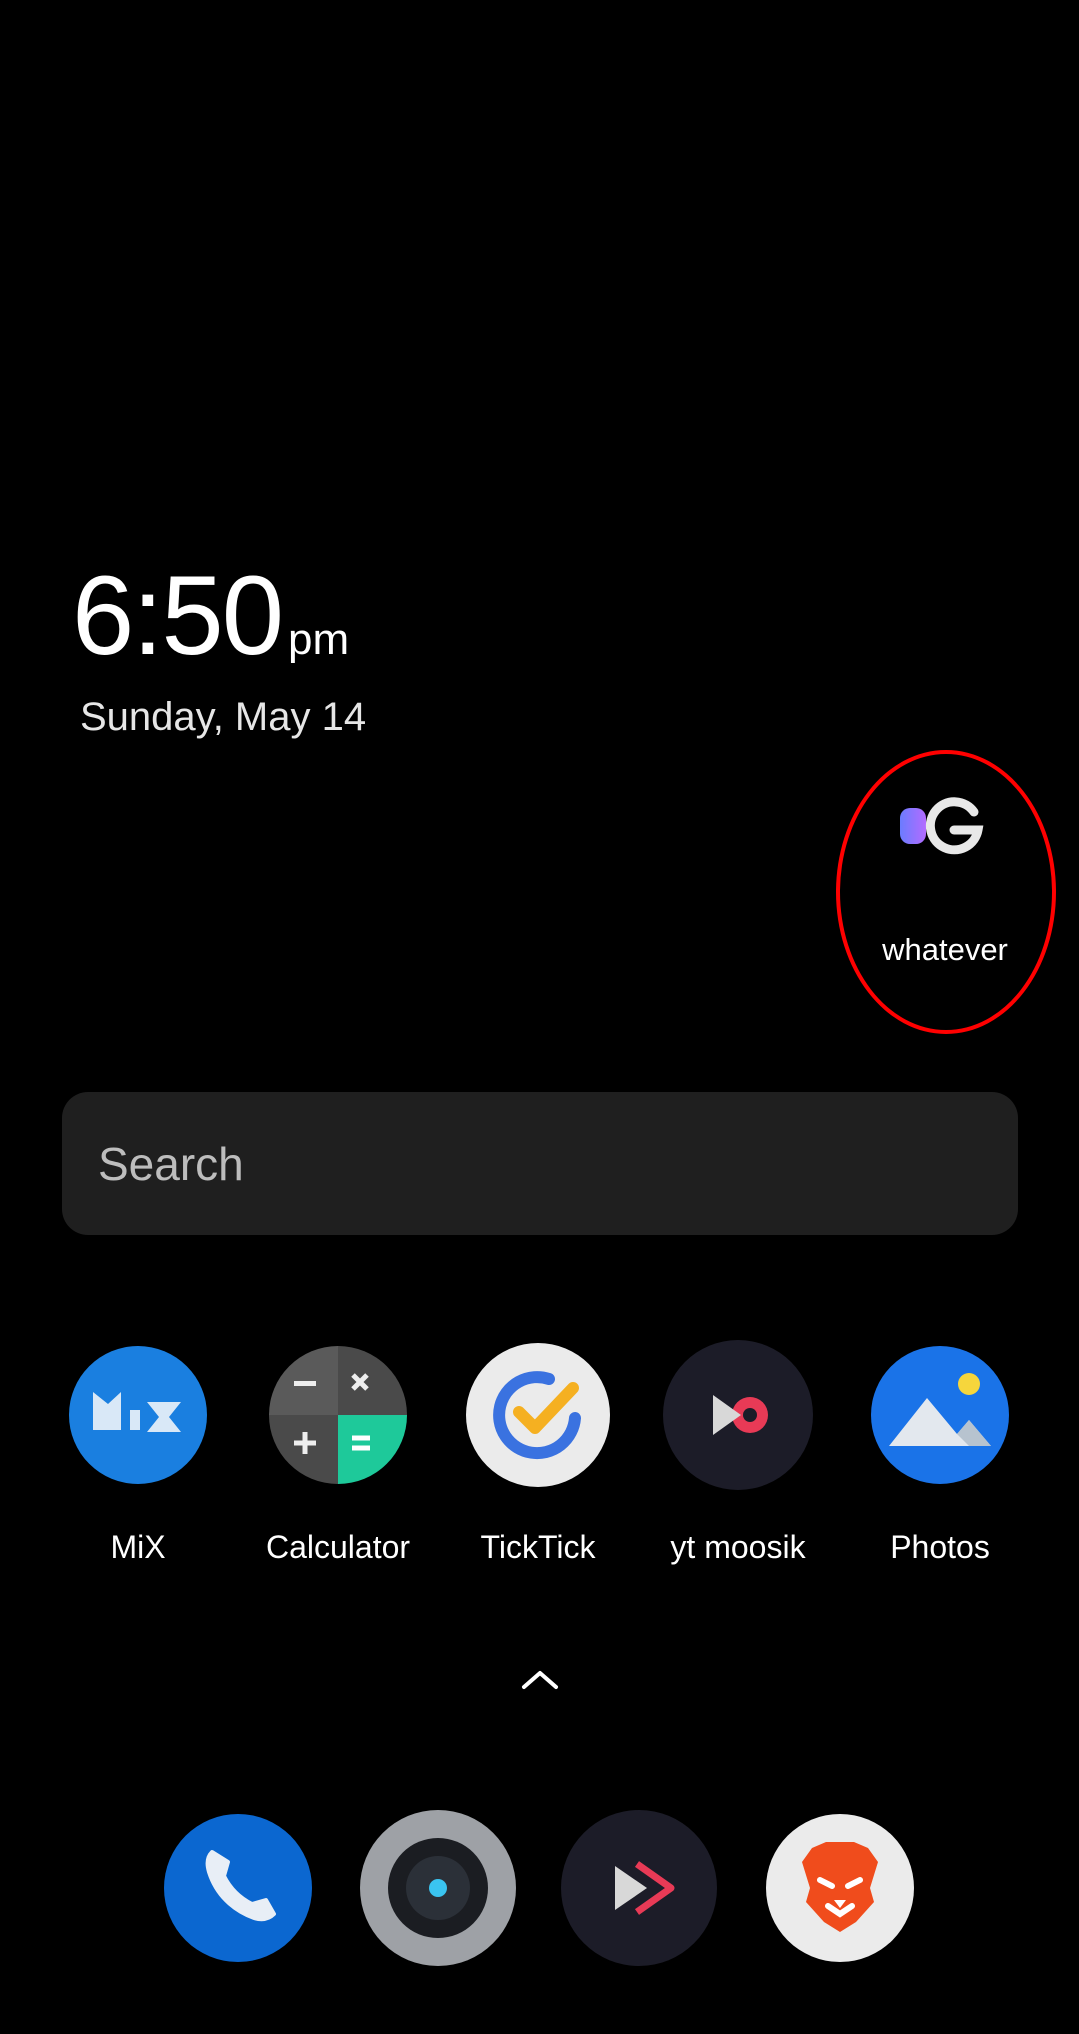 This screenshot has height=2034, width=1079. I want to click on app-yt-moosik: yt moosik, so click(738, 1453).